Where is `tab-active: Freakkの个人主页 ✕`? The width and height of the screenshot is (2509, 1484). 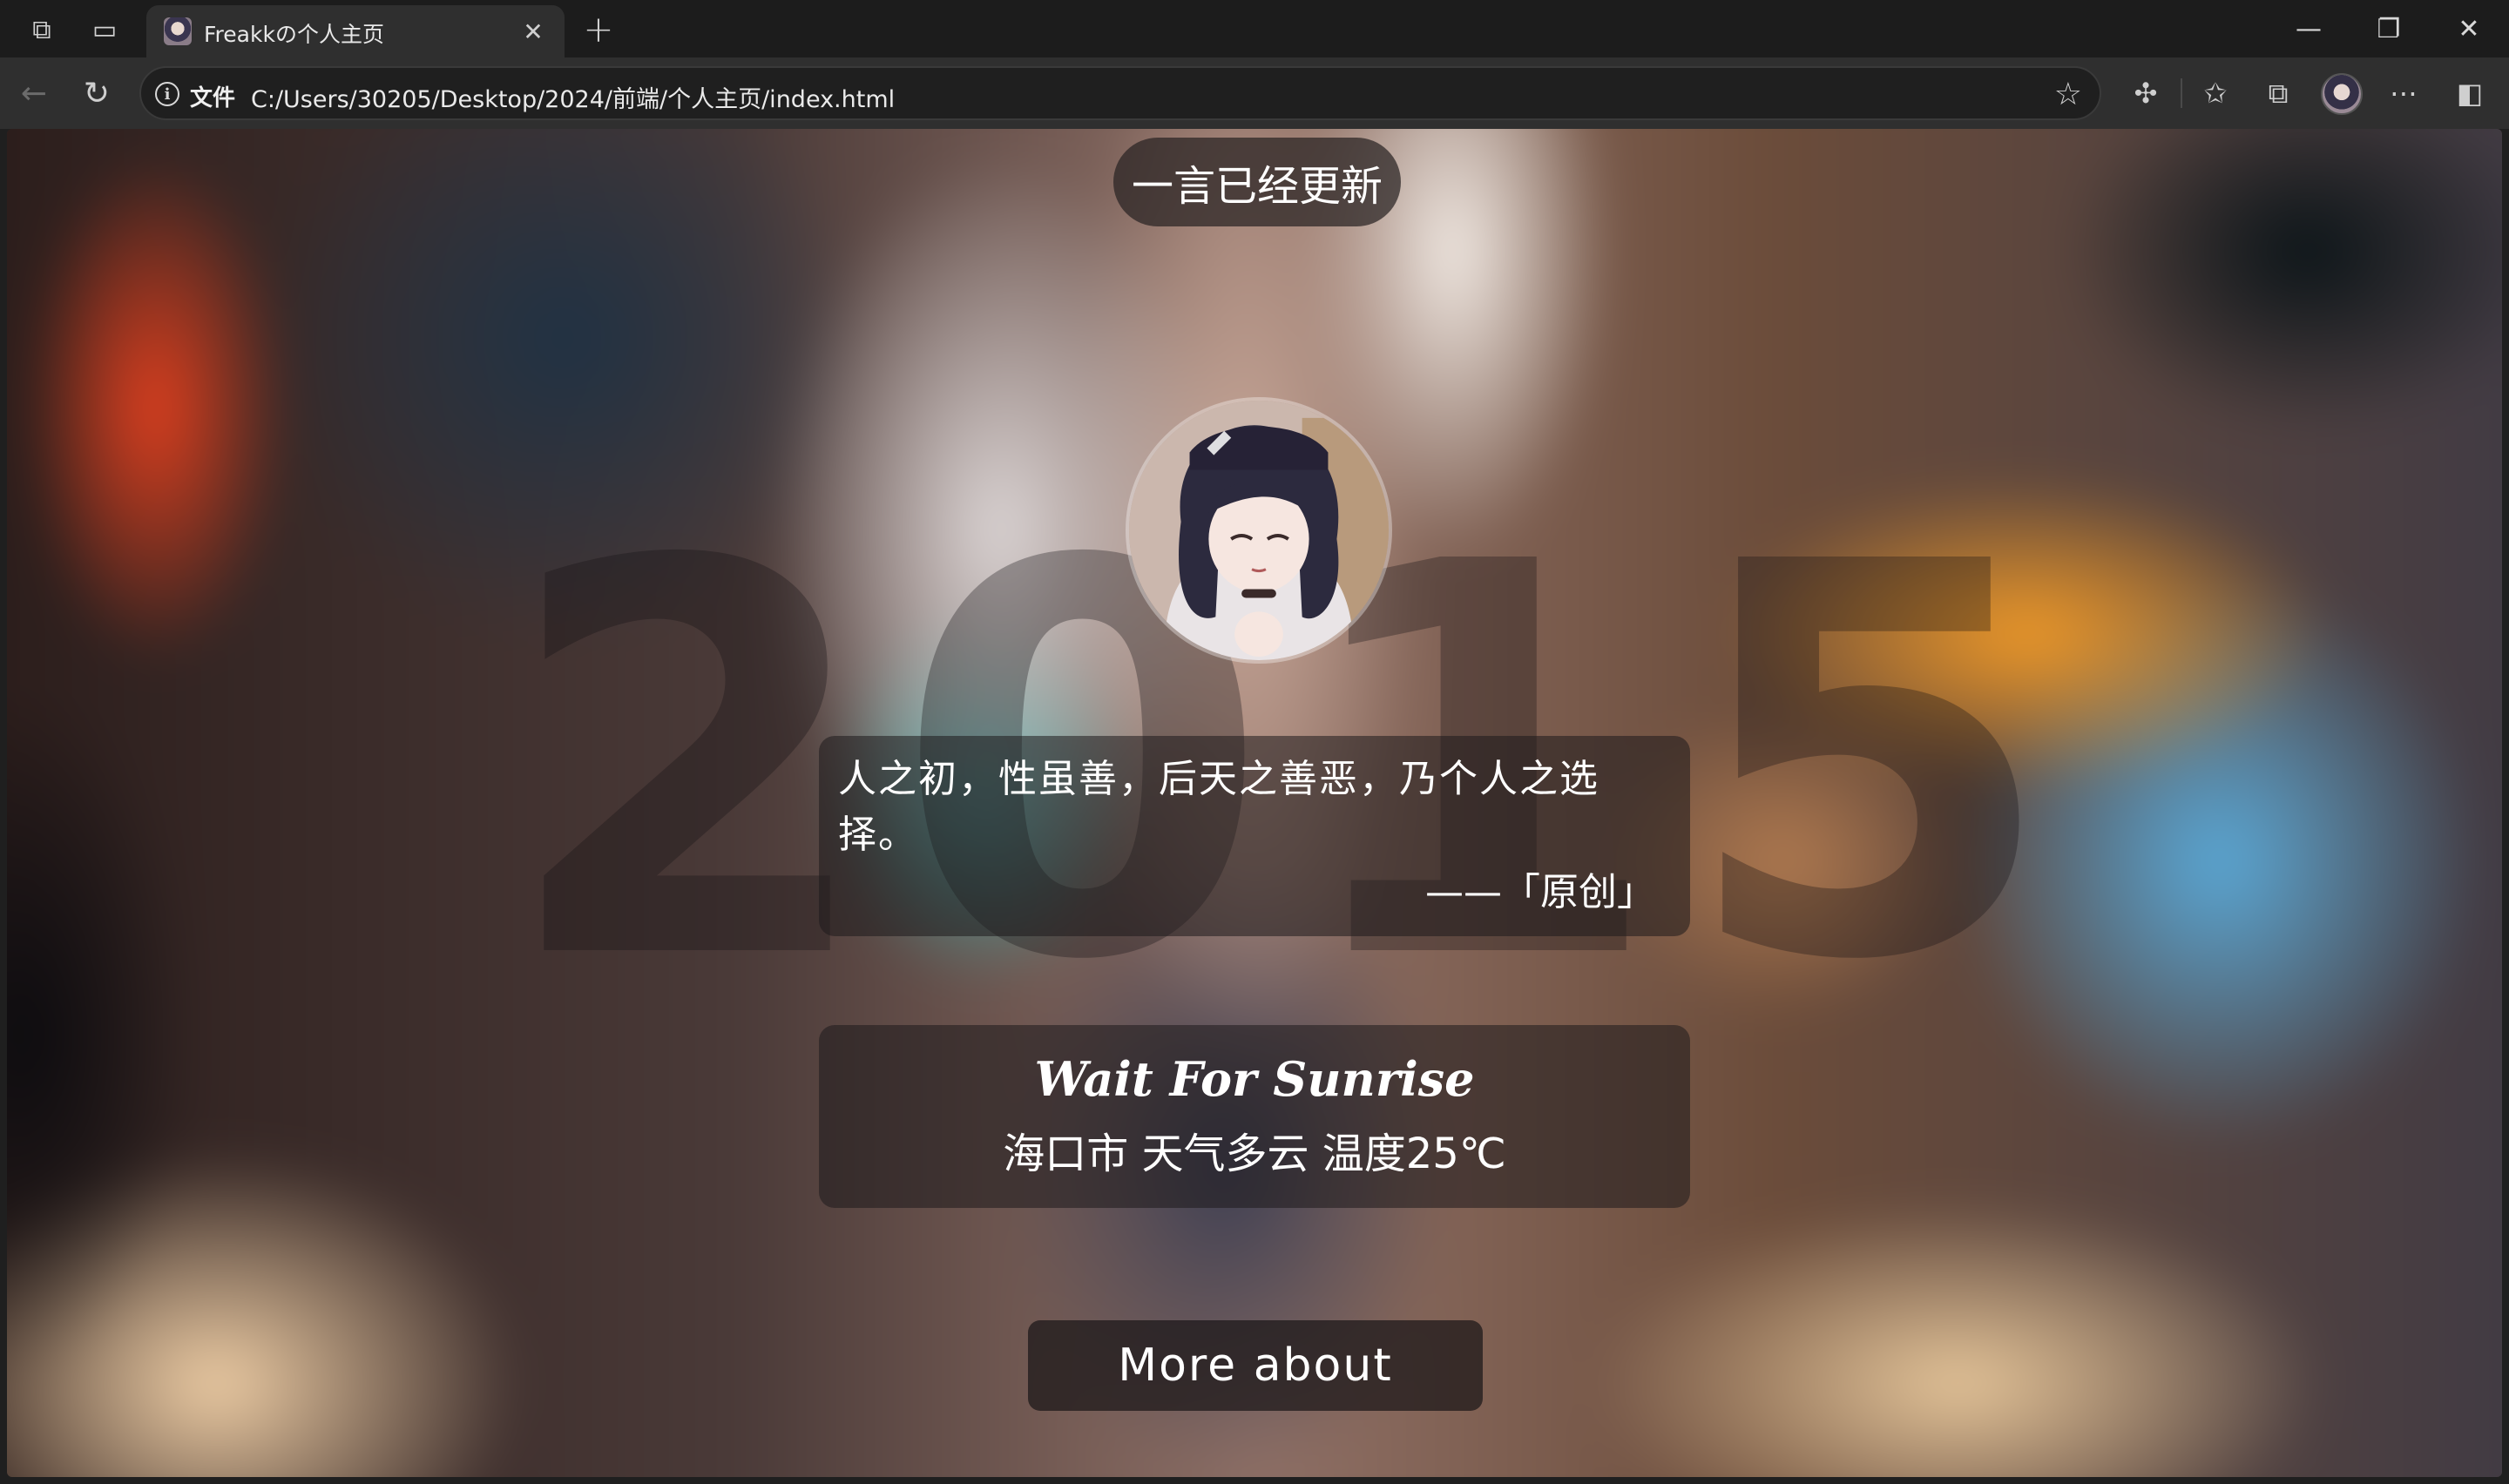 tab-active: Freakkの个人主页 ✕ is located at coordinates (355, 31).